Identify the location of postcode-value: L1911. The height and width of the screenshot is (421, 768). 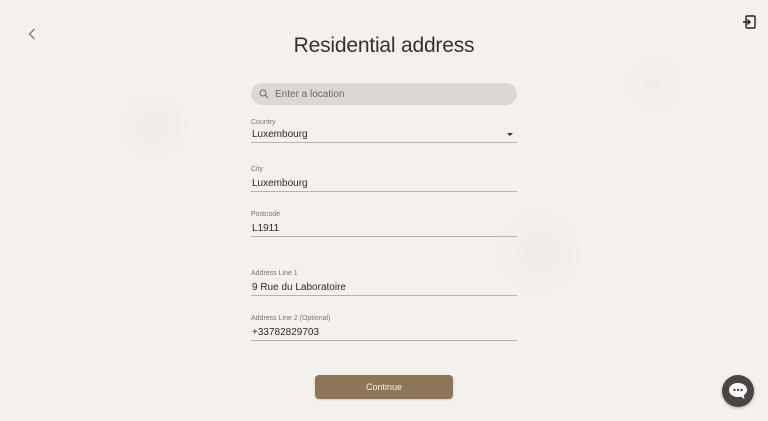
(266, 228).